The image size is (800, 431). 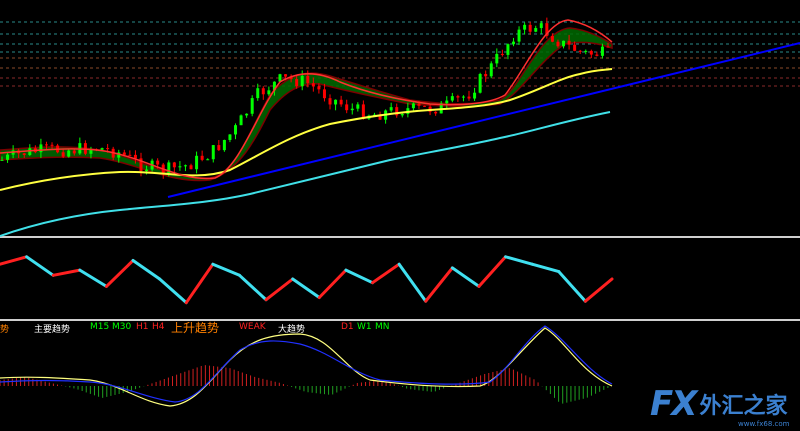 I want to click on uptrend-label: 上升趋势, so click(x=195, y=328).